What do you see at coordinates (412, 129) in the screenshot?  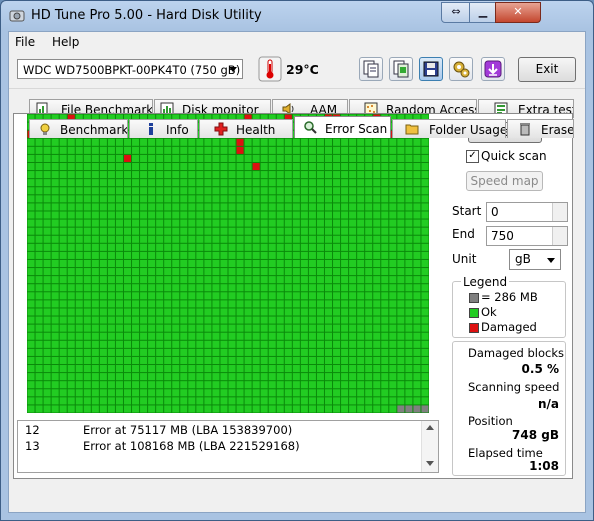 I see `folder-icon` at bounding box center [412, 129].